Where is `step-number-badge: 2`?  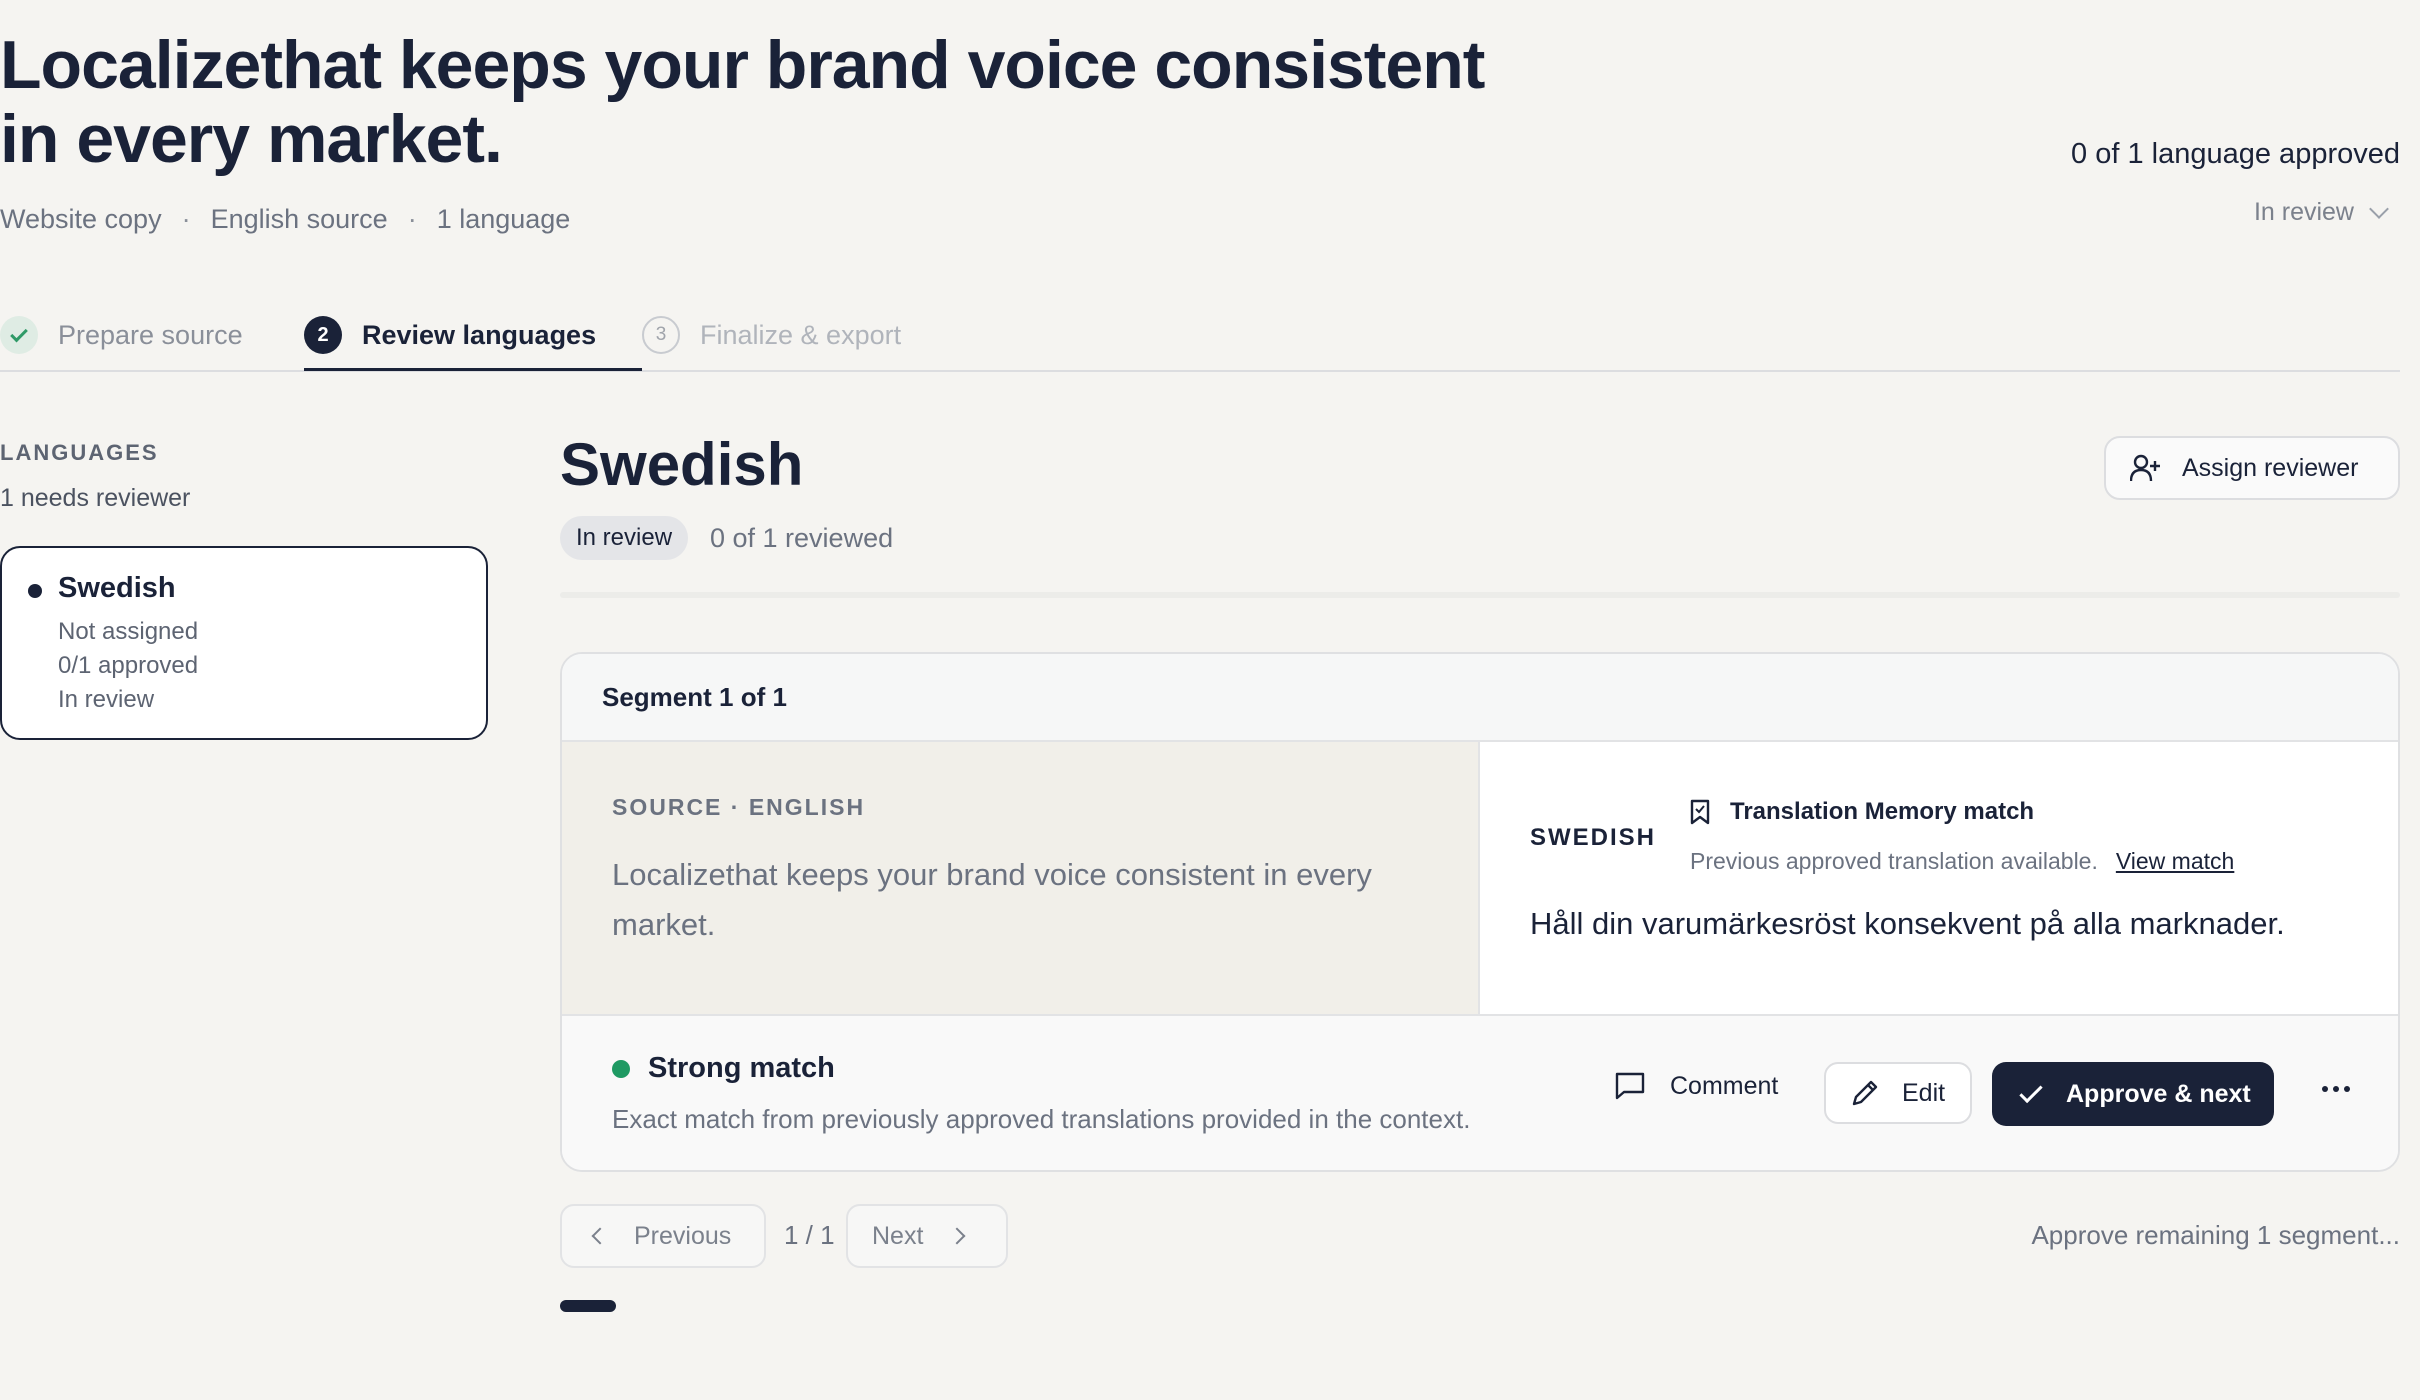
step-number-badge: 2 is located at coordinates (323, 335).